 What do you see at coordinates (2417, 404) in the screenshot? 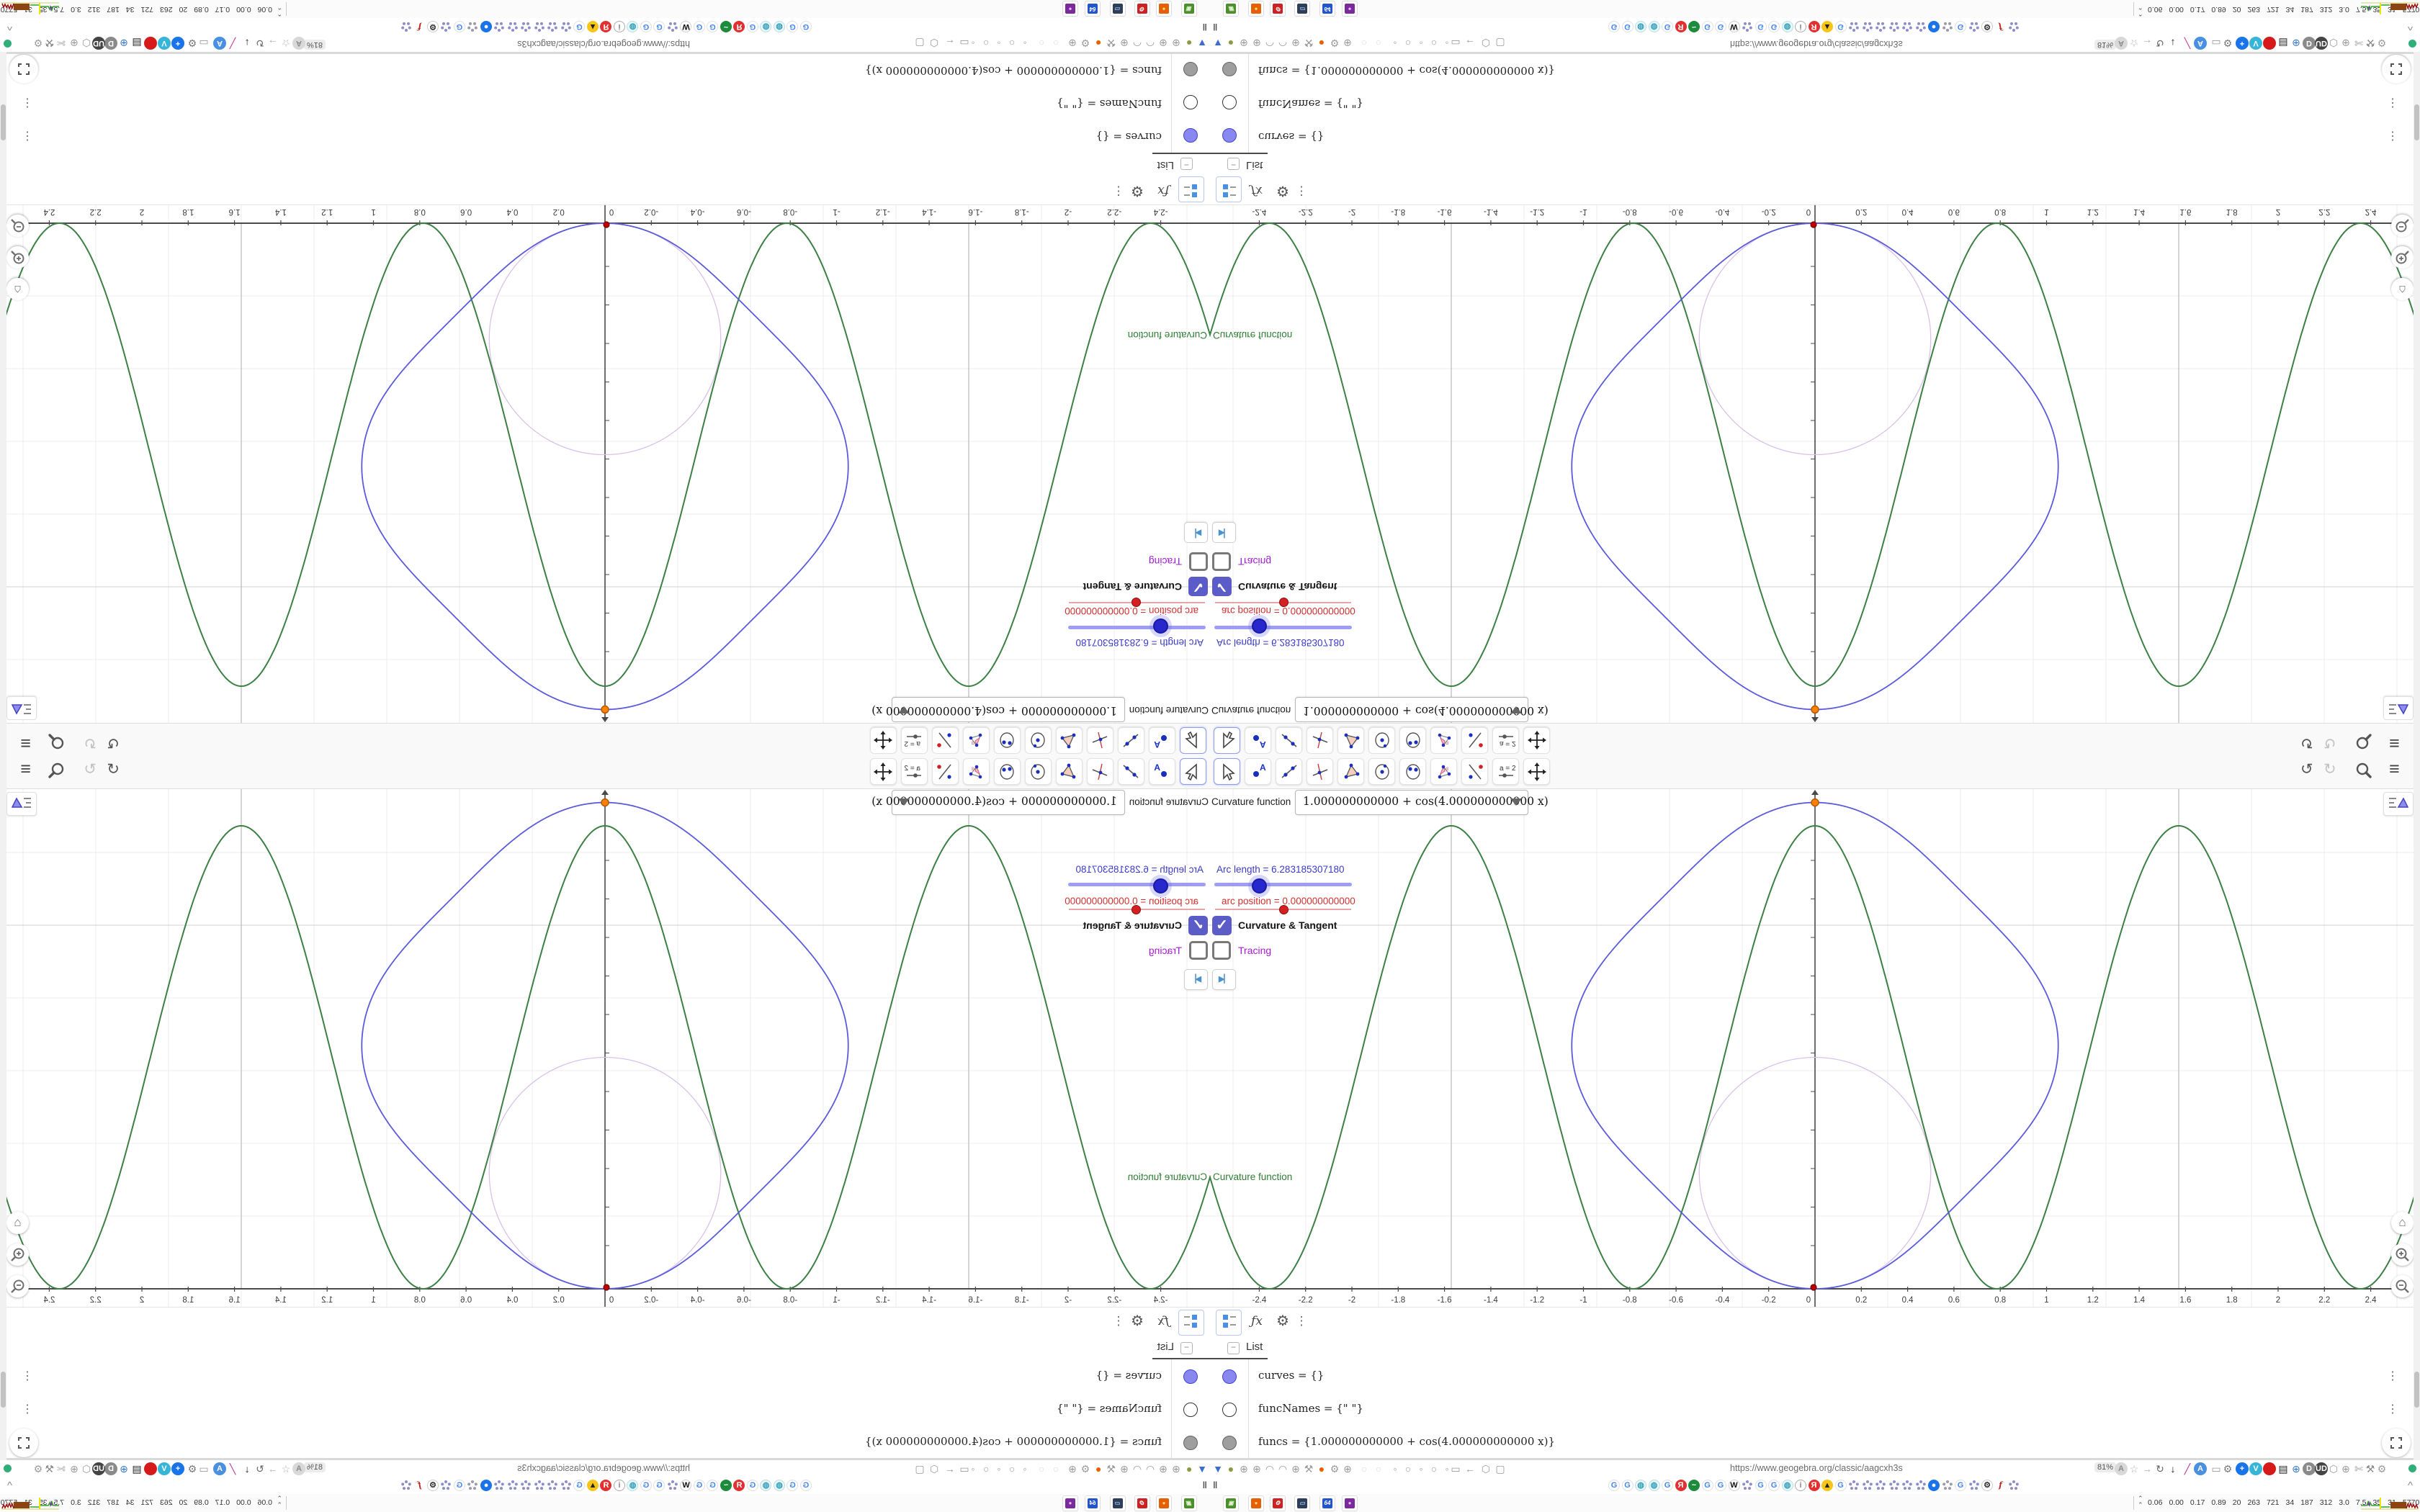
I see `page-scrollbar` at bounding box center [2417, 404].